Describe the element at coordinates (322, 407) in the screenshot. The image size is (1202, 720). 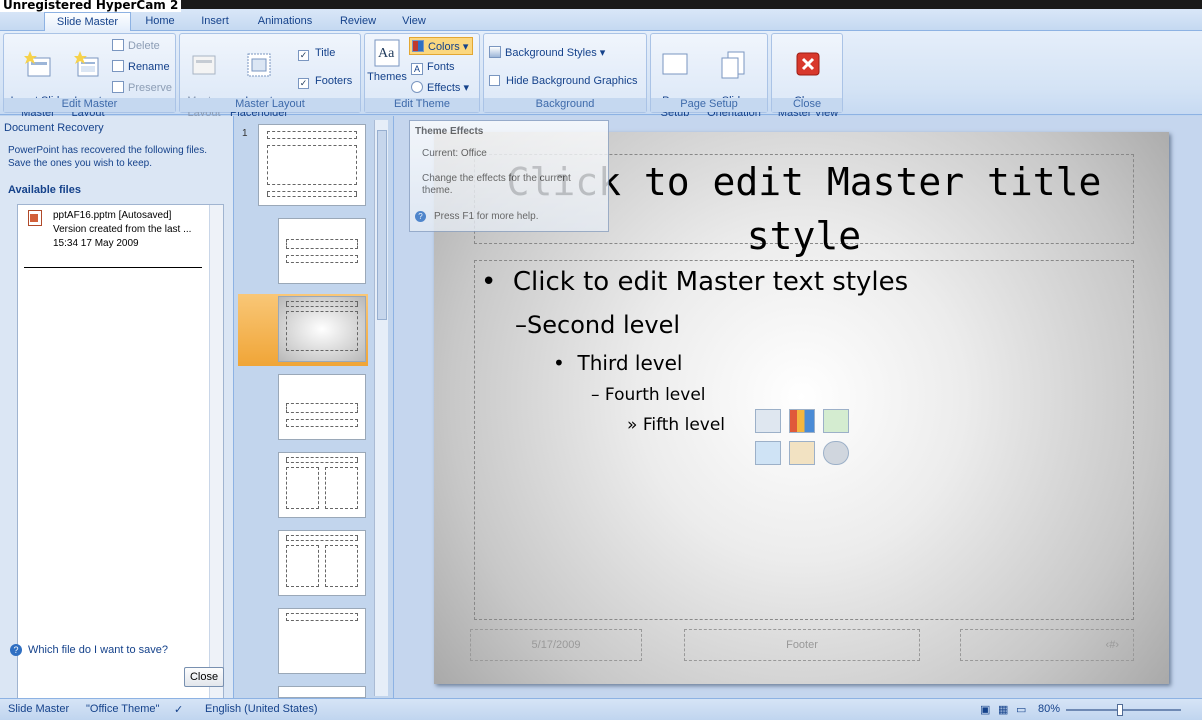
I see `thumbnail-layout-section-header` at that location.